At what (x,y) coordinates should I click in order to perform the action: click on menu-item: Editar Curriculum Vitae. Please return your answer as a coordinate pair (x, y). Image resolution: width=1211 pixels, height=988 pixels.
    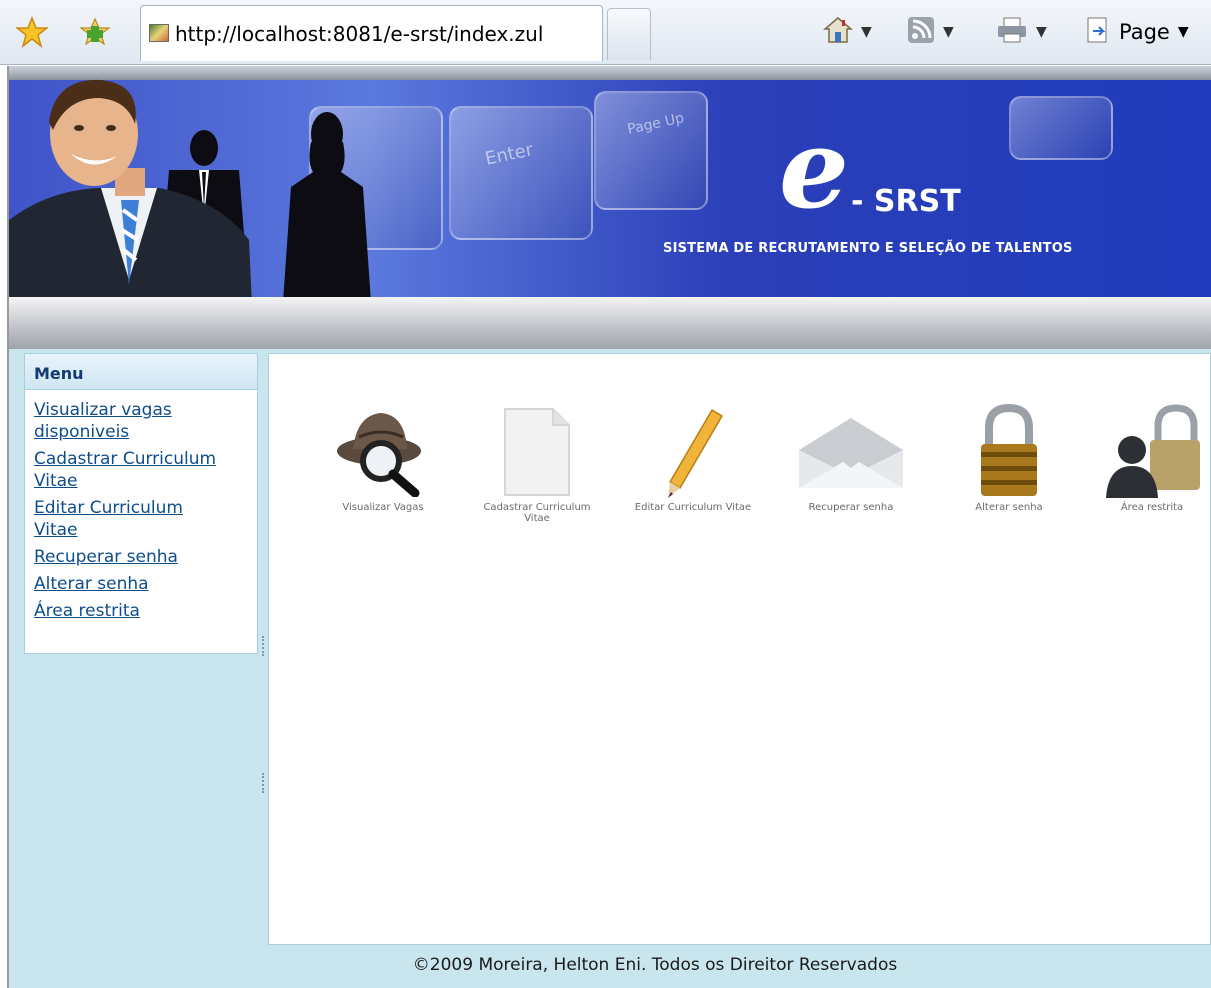
    Looking at the image, I should click on (145, 519).